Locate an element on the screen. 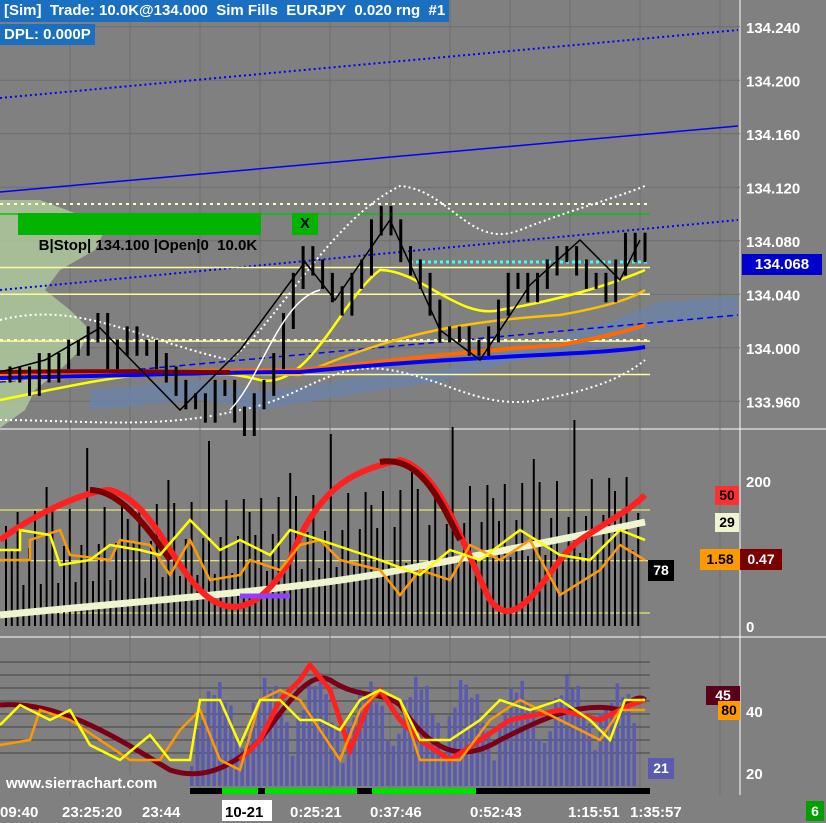 The height and width of the screenshot is (823, 826). watermark: www.sierrachart.com is located at coordinates (82, 783).